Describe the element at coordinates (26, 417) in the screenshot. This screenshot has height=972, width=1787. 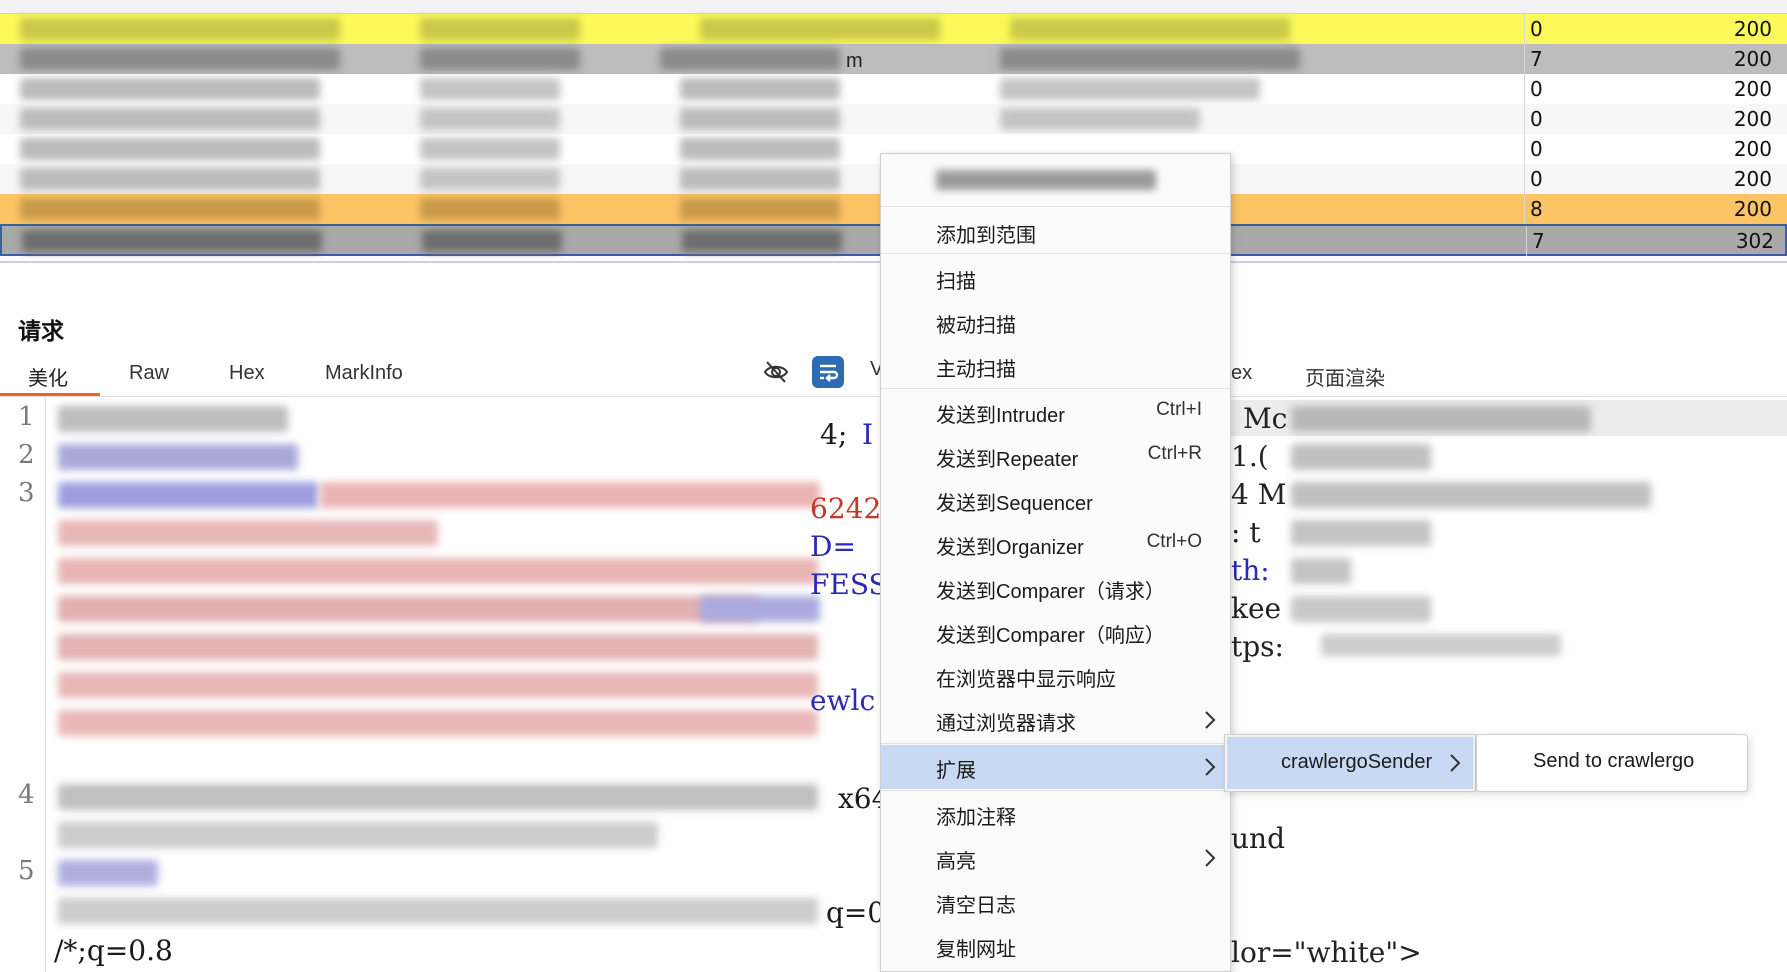
I see `line-number: 1` at that location.